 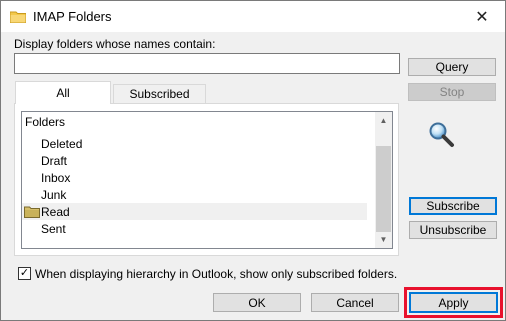 What do you see at coordinates (194, 177) in the screenshot?
I see `tree-item-inbox: Inbox` at bounding box center [194, 177].